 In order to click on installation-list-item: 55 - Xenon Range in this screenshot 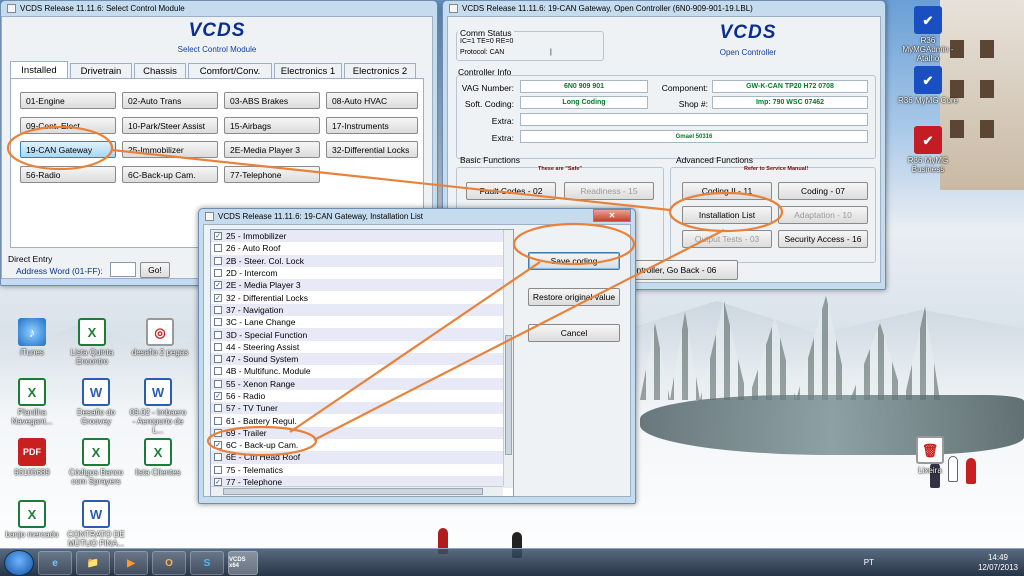, I will do `click(362, 383)`.